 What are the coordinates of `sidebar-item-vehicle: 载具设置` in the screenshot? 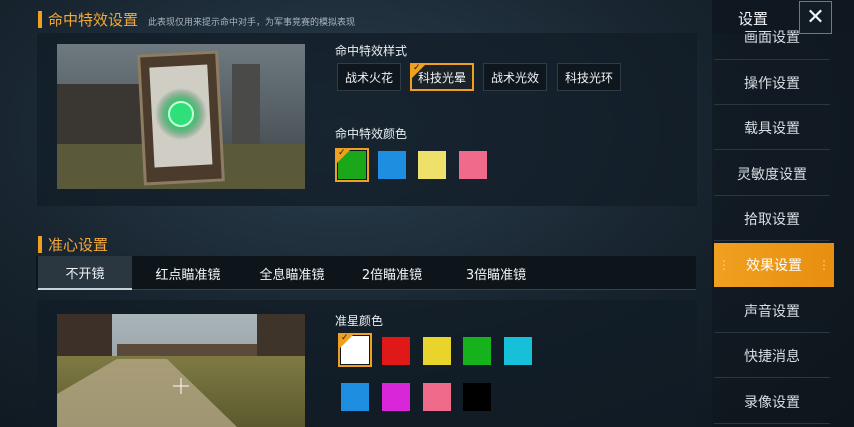 It's located at (772, 128).